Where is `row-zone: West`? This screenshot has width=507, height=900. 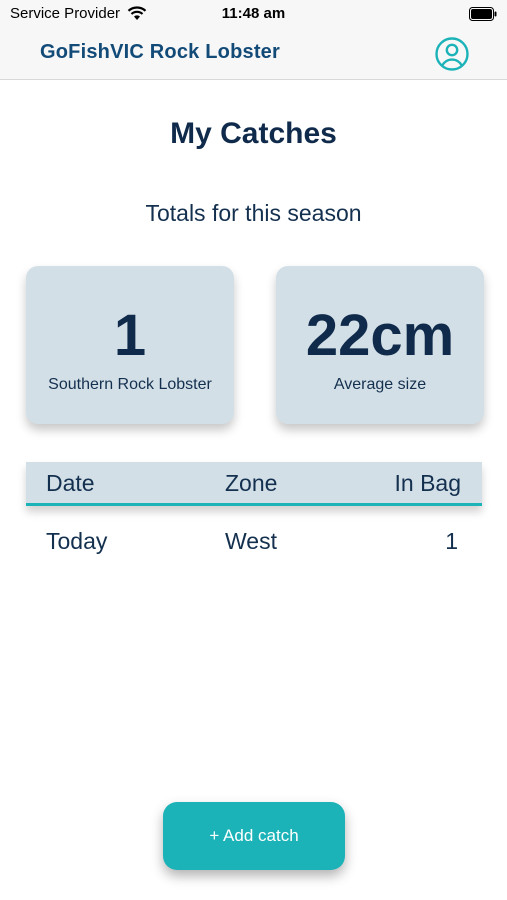
row-zone: West is located at coordinates (251, 541).